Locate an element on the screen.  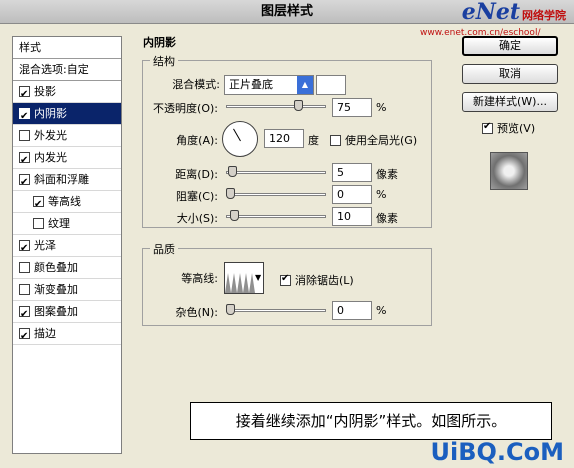
style-item: 光泽 is located at coordinates (67, 247).